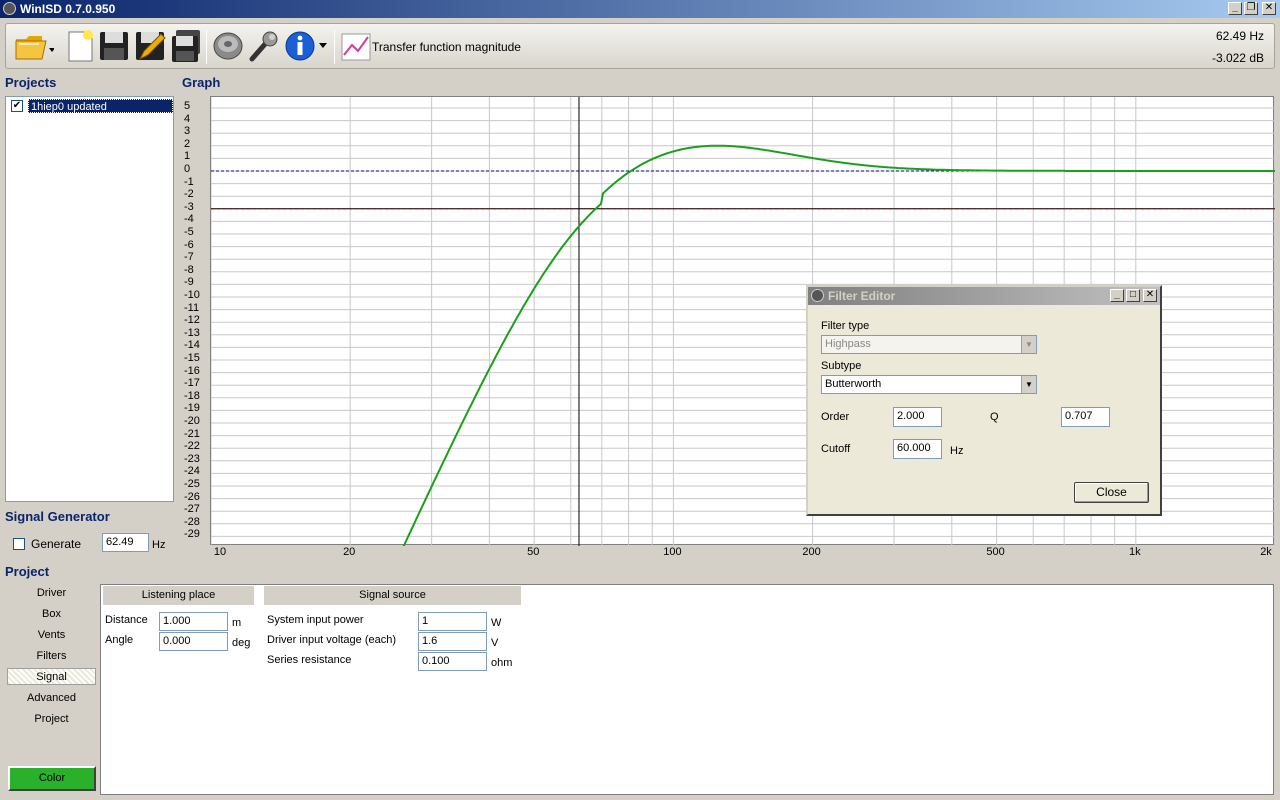 Image resolution: width=1280 pixels, height=800 pixels. Describe the element at coordinates (51, 676) in the screenshot. I see `nav-item-signal: Signal` at that location.